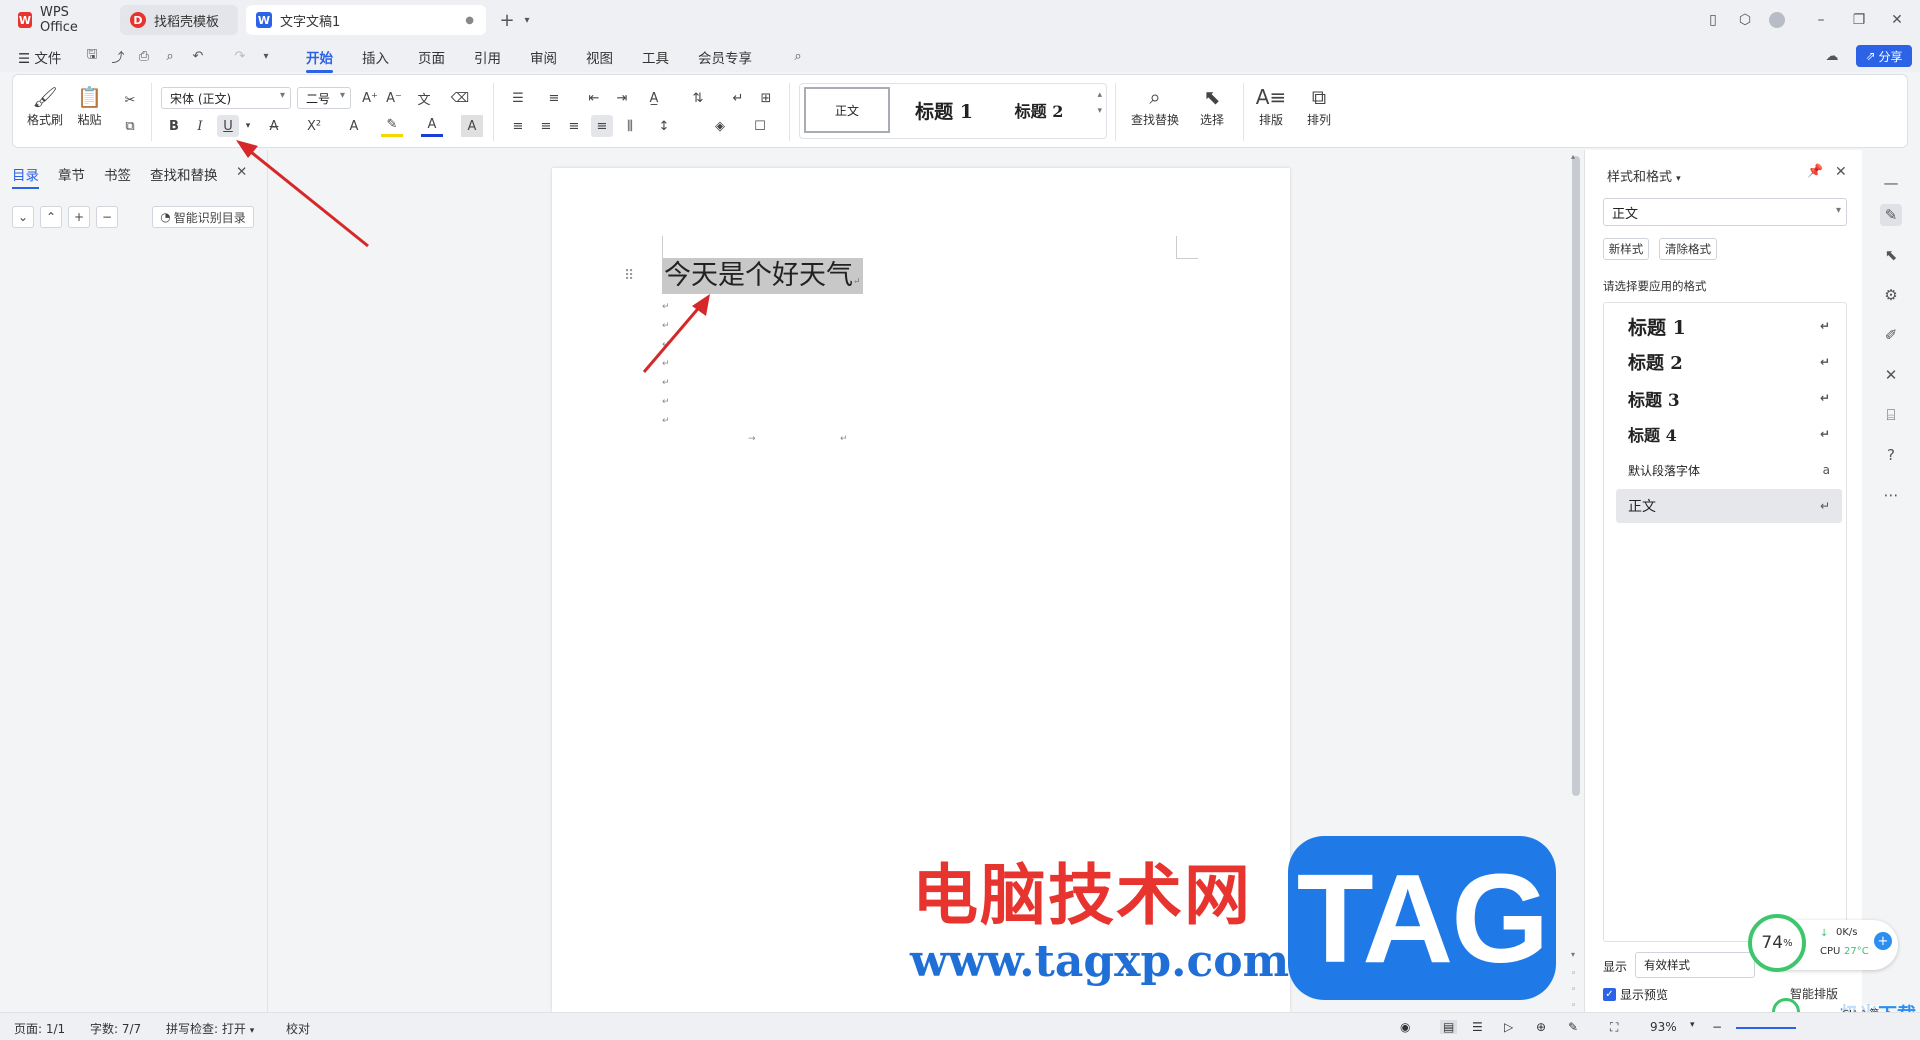 This screenshot has width=1920, height=1040. I want to click on zoom-level: 93%, so click(1663, 1027).